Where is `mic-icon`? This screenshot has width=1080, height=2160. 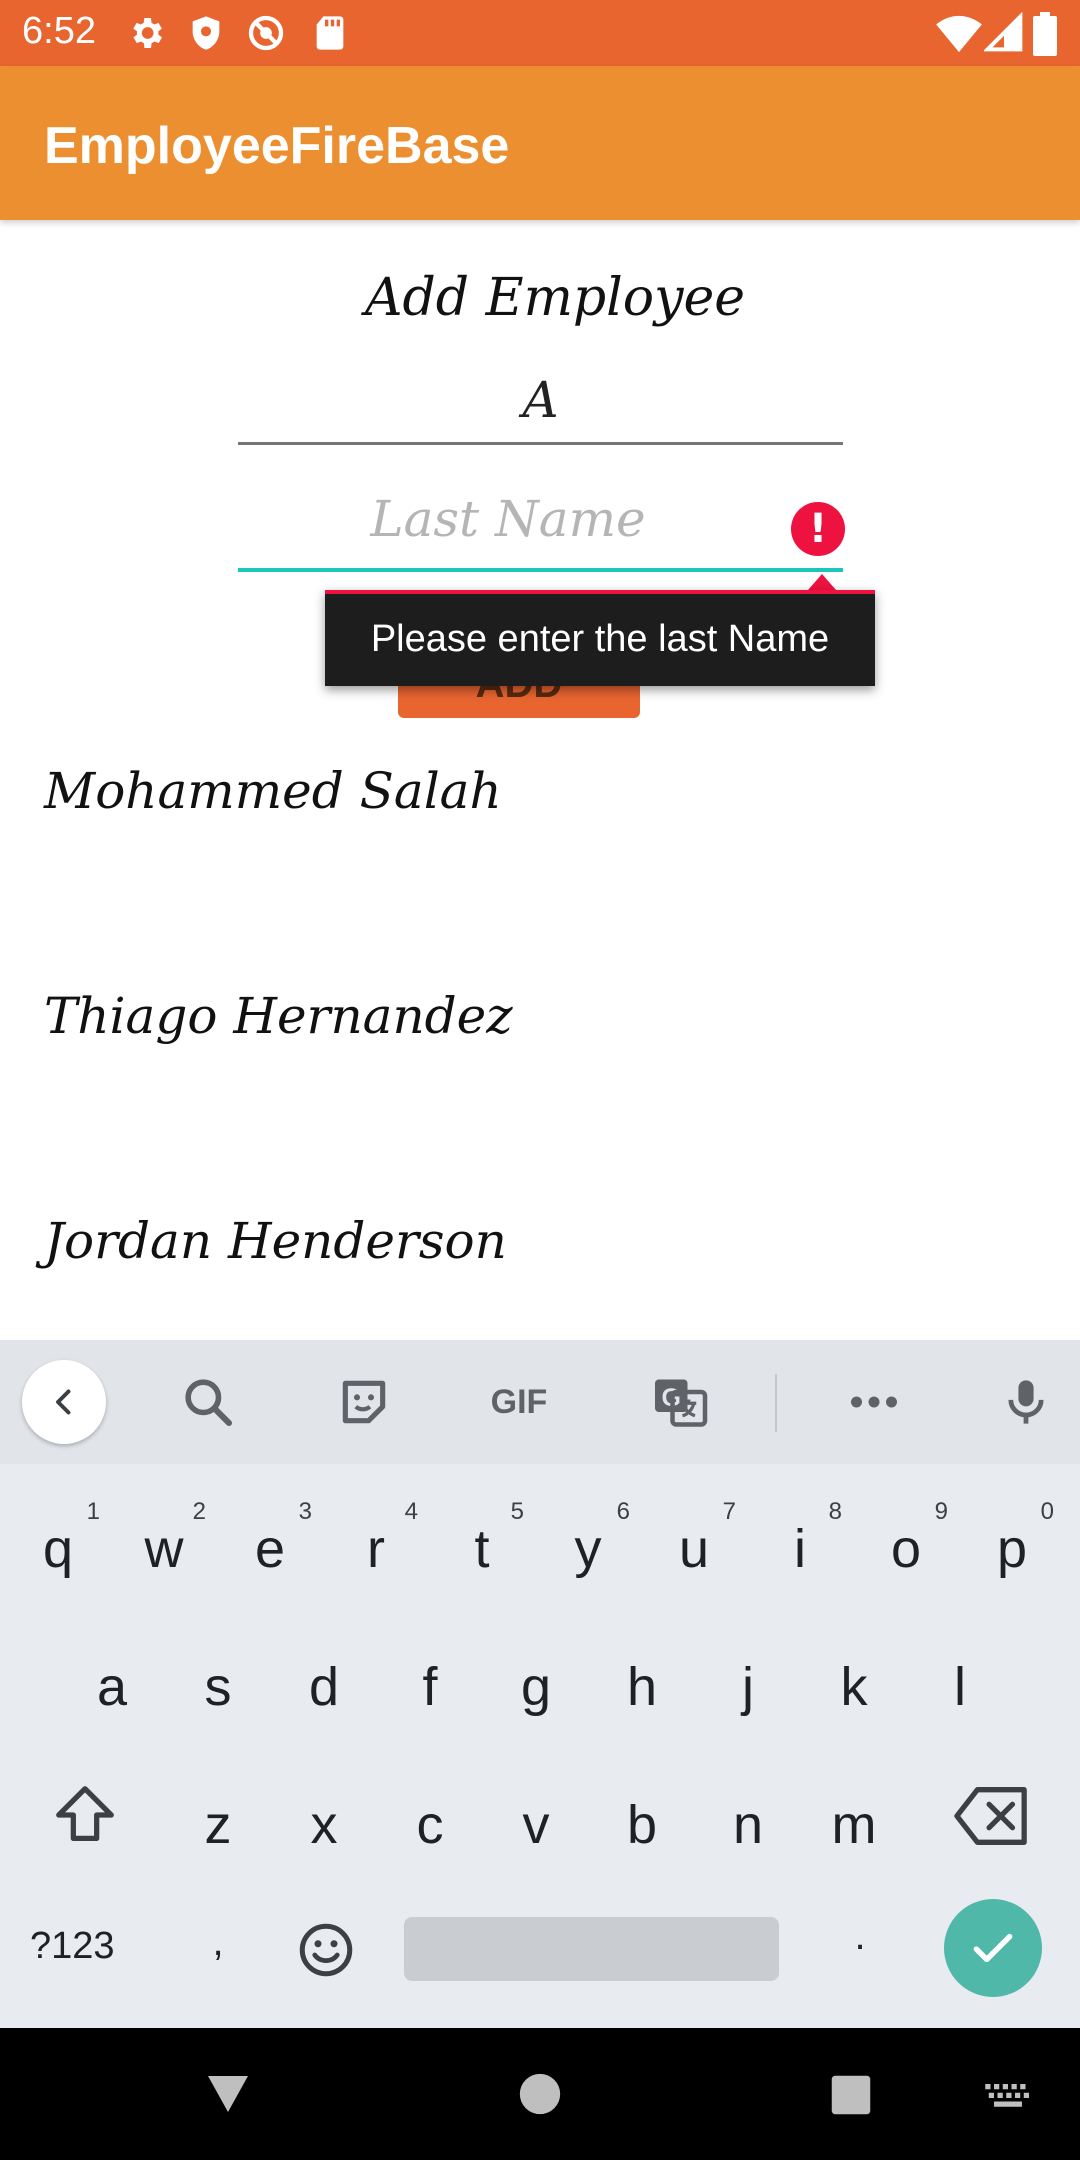 mic-icon is located at coordinates (1026, 1402).